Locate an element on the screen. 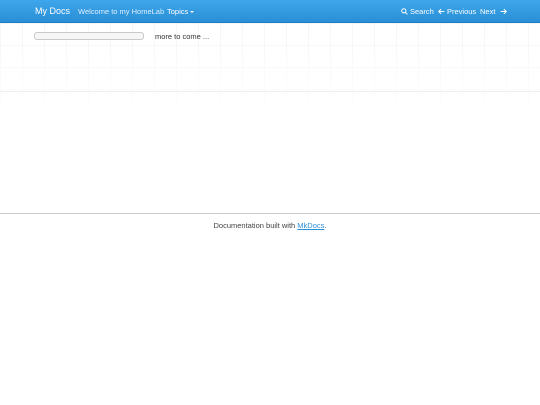 Image resolution: width=540 pixels, height=405 pixels. search-button: Search is located at coordinates (417, 12).